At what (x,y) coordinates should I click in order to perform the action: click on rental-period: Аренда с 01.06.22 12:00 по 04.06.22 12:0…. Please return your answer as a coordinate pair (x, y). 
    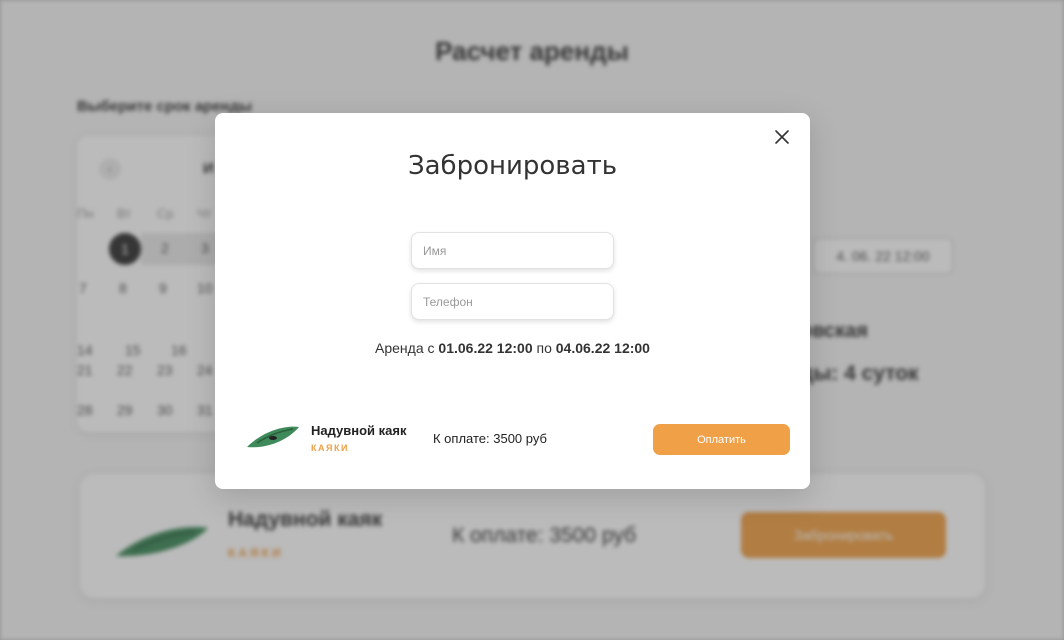
    Looking at the image, I should click on (512, 348).